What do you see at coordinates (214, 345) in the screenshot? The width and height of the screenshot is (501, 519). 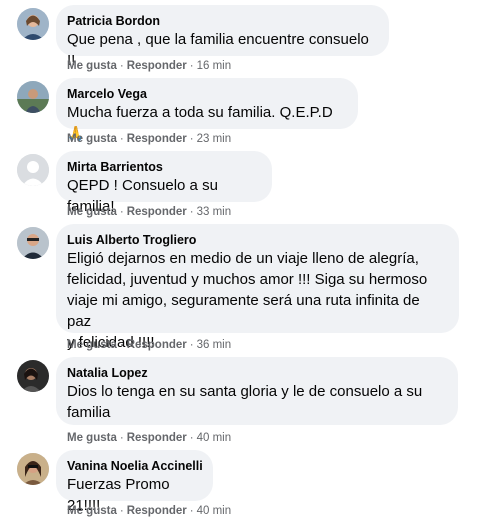 I see `comment-time: 36 min` at bounding box center [214, 345].